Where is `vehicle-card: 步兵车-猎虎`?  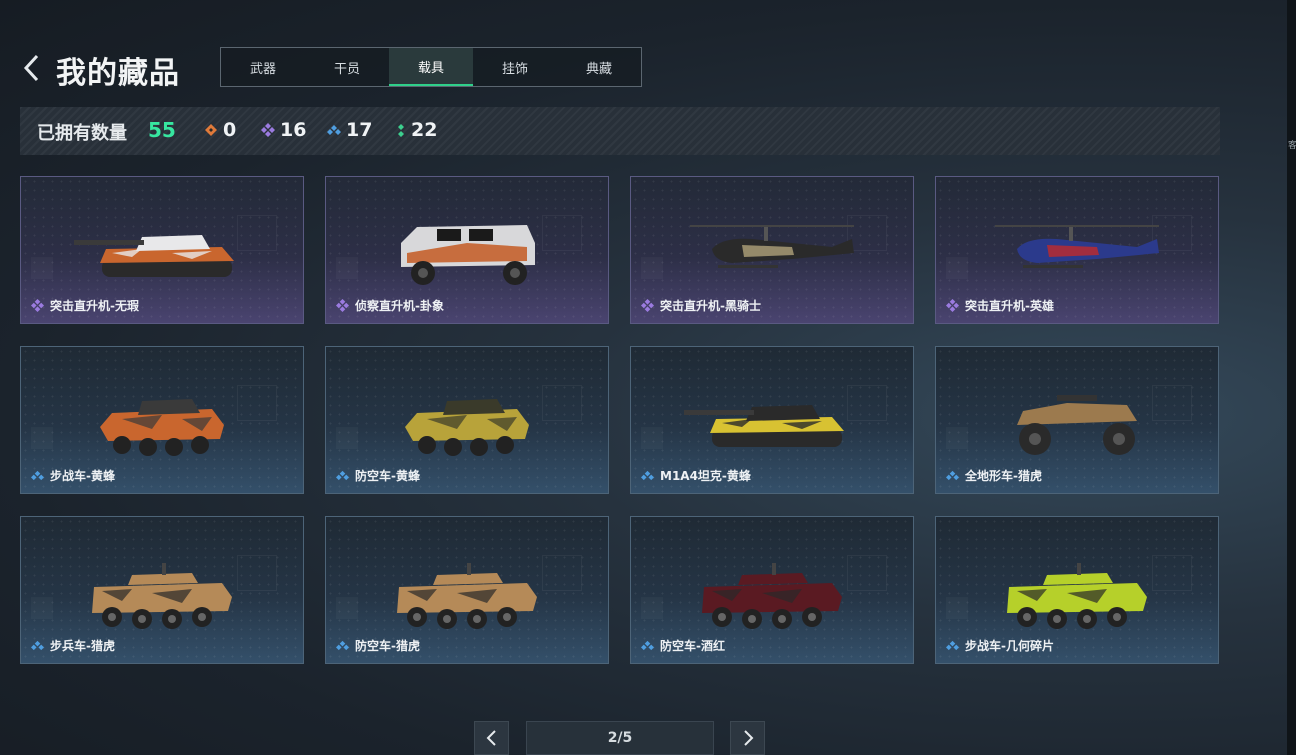
vehicle-card: 步兵车-猎虎 is located at coordinates (162, 590).